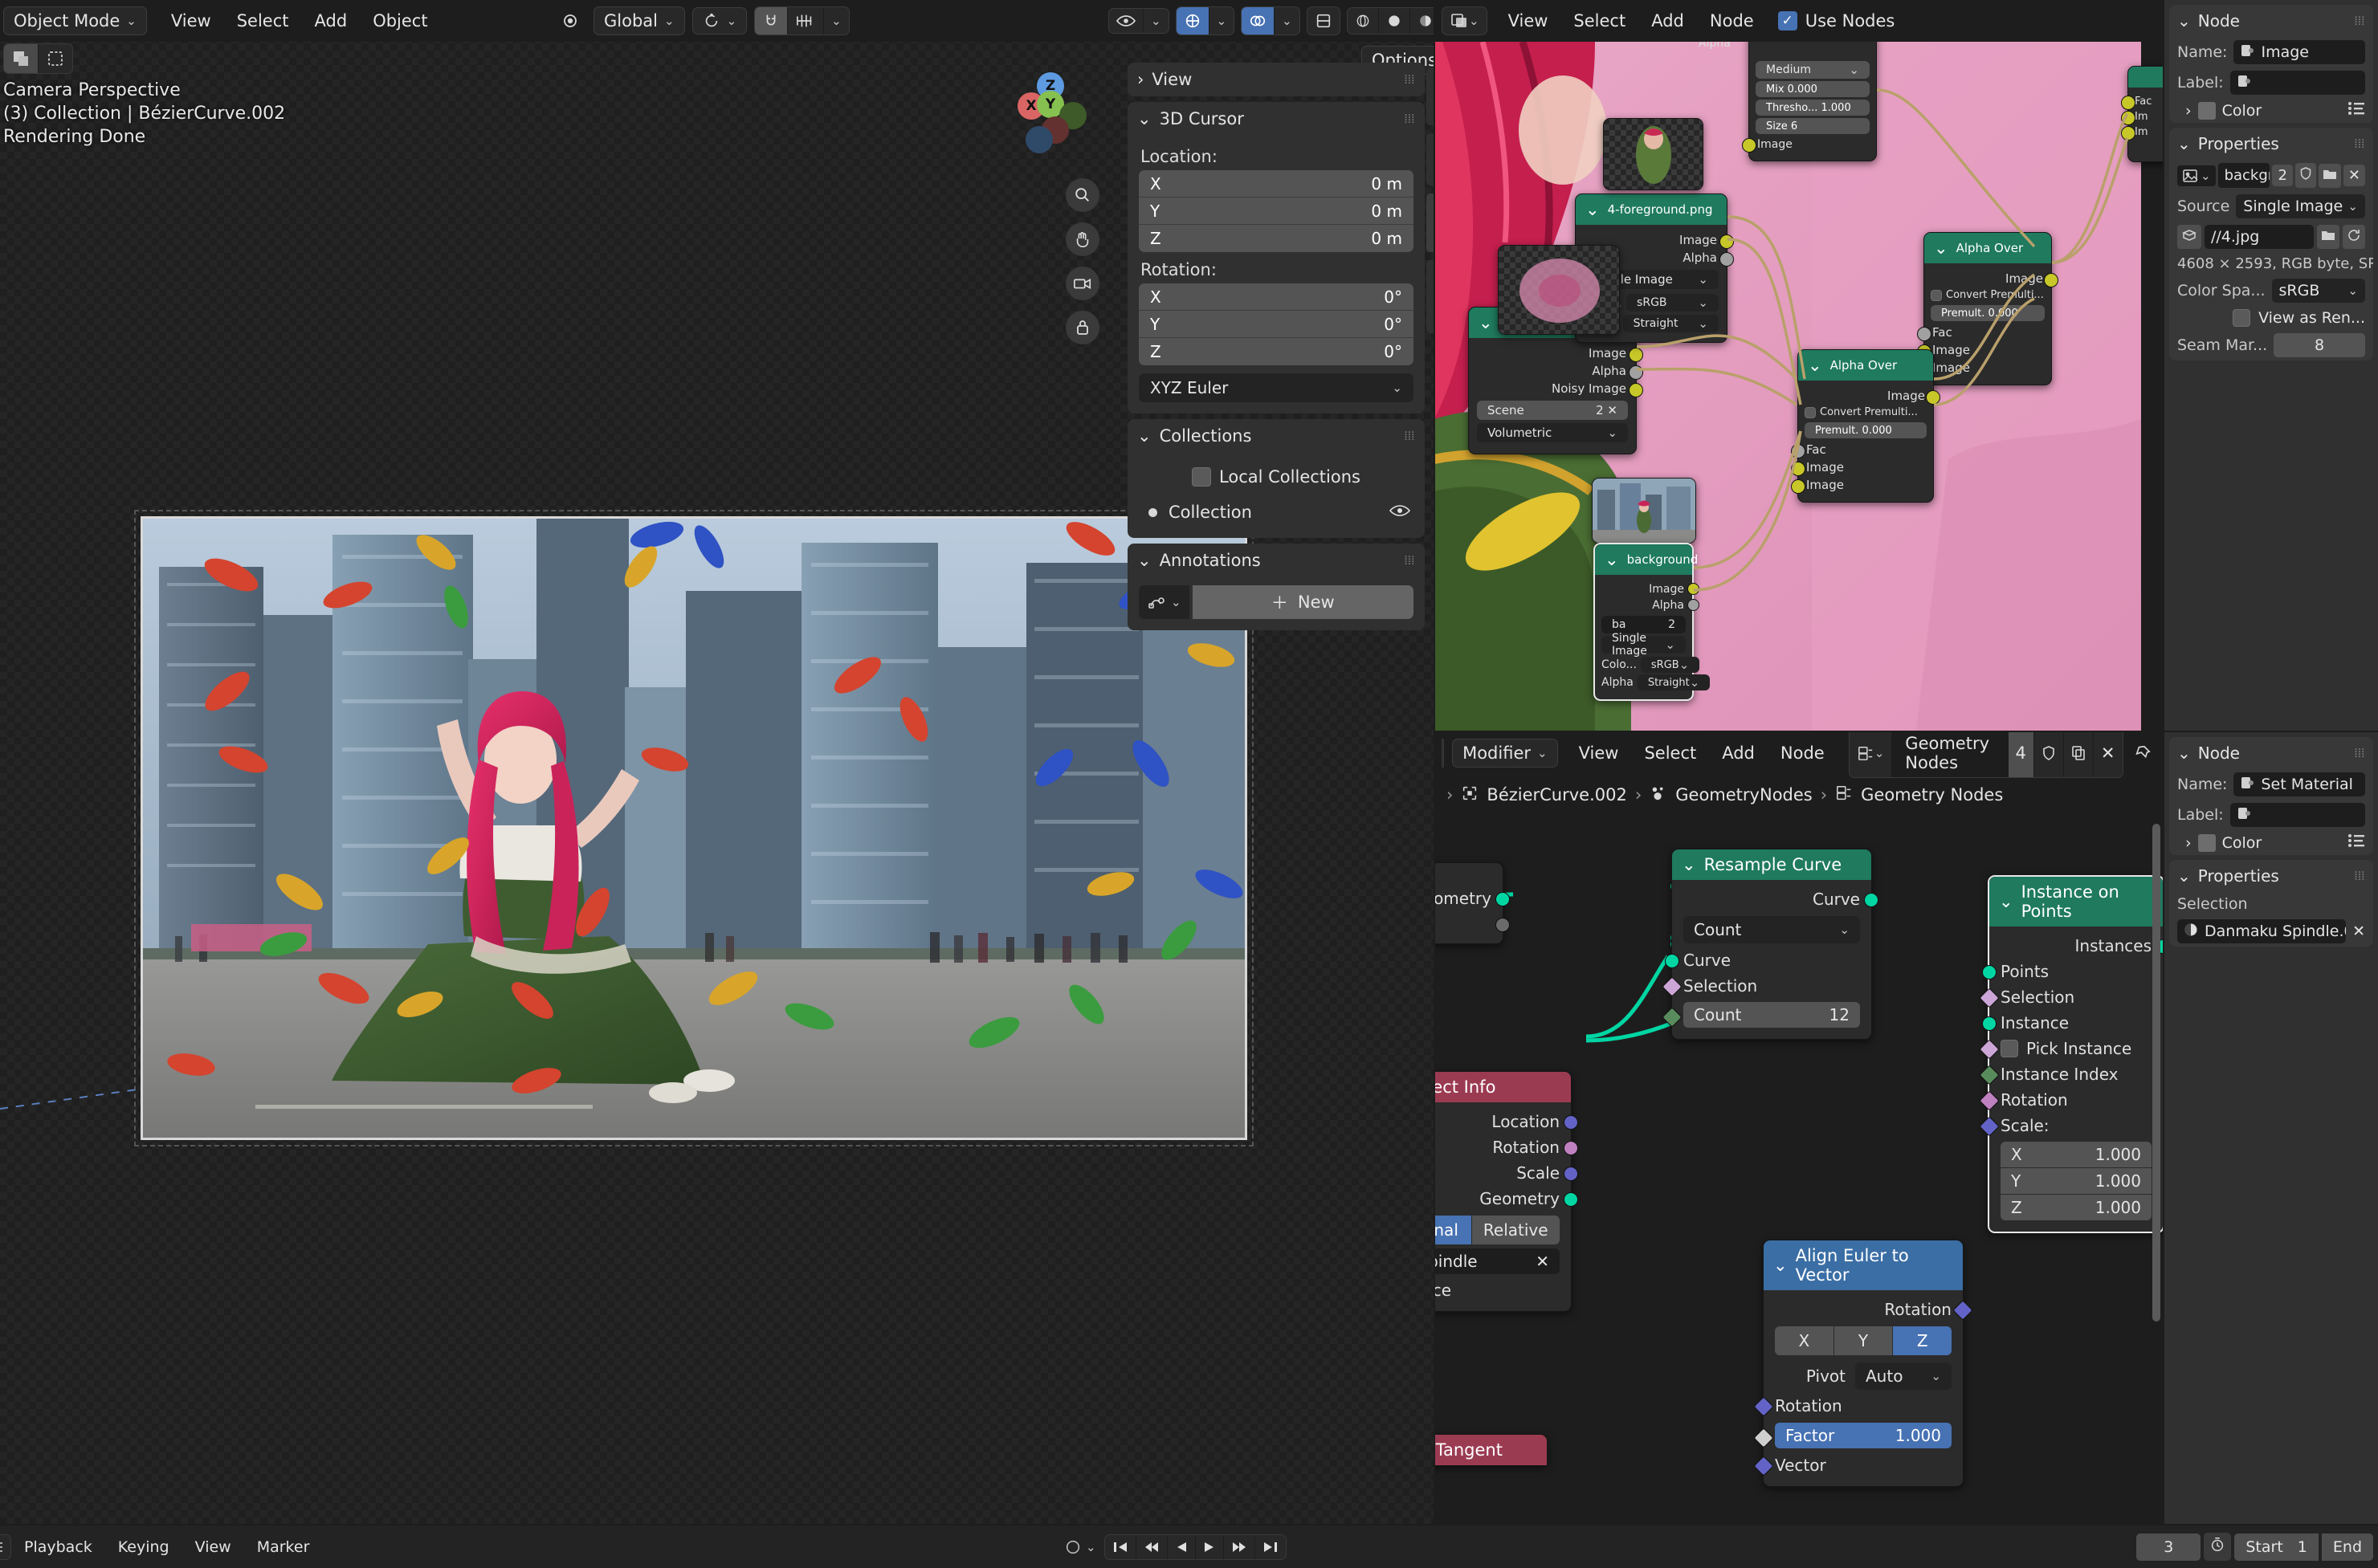  What do you see at coordinates (2358, 931) in the screenshot?
I see `close-icon: ✕` at bounding box center [2358, 931].